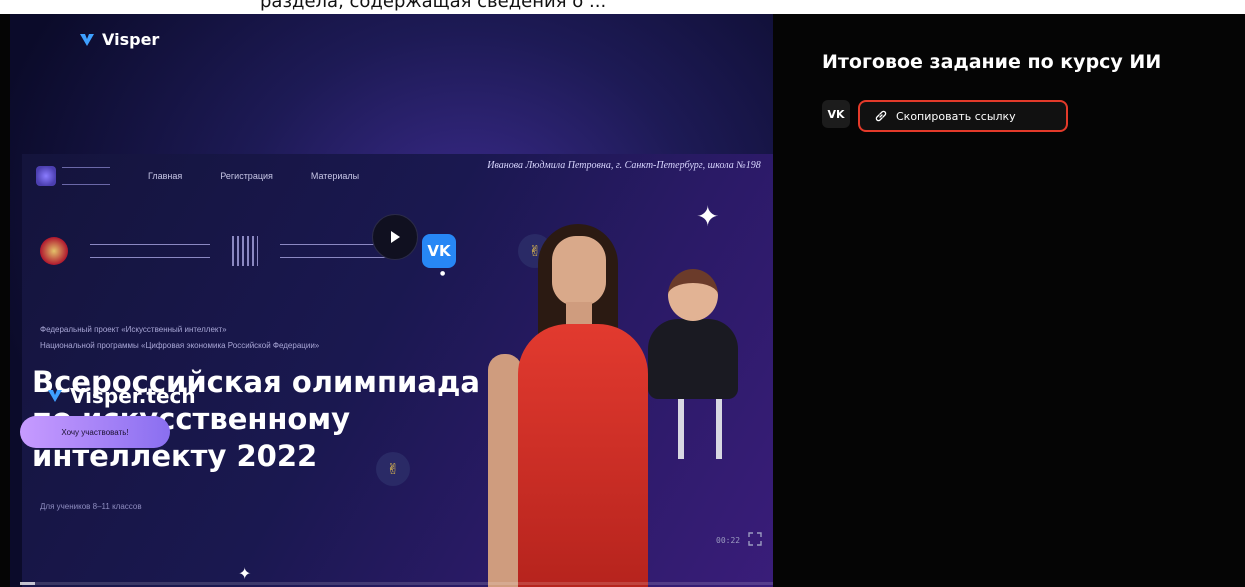 The width and height of the screenshot is (1245, 587). What do you see at coordinates (245, 251) in the screenshot?
I see `column-icon` at bounding box center [245, 251].